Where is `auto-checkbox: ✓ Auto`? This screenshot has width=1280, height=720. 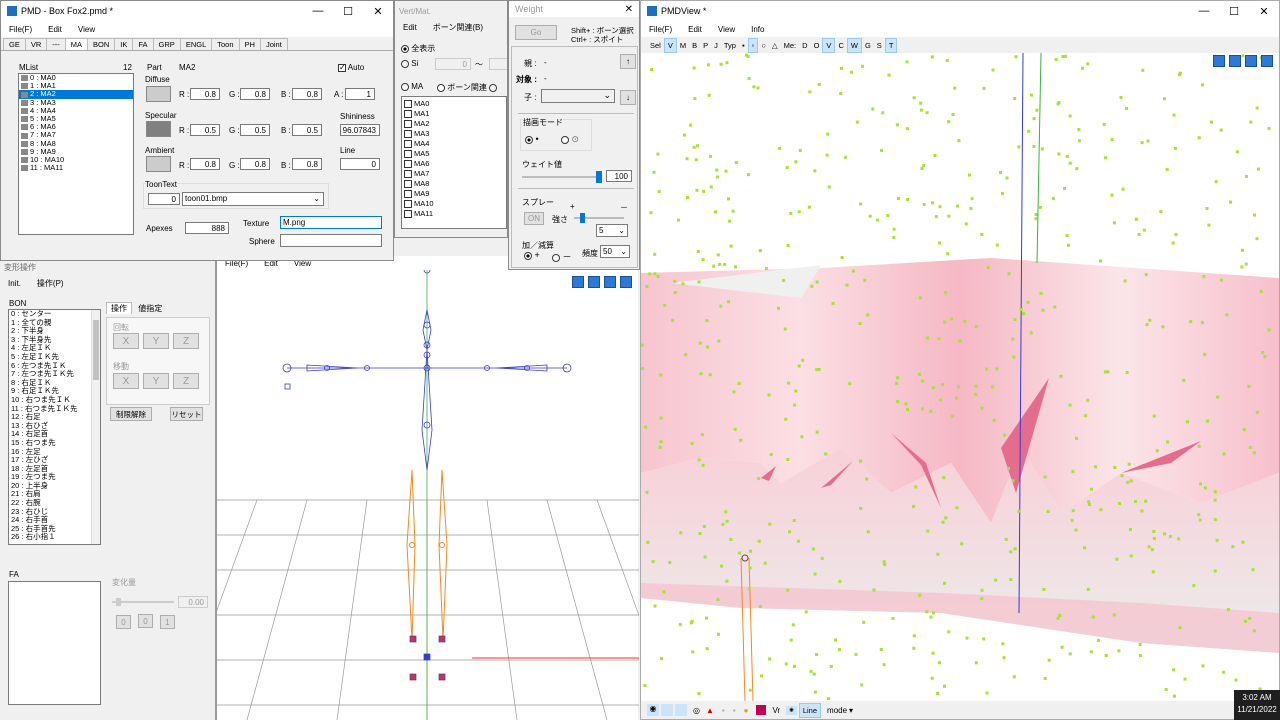 auto-checkbox: ✓ Auto is located at coordinates (351, 67).